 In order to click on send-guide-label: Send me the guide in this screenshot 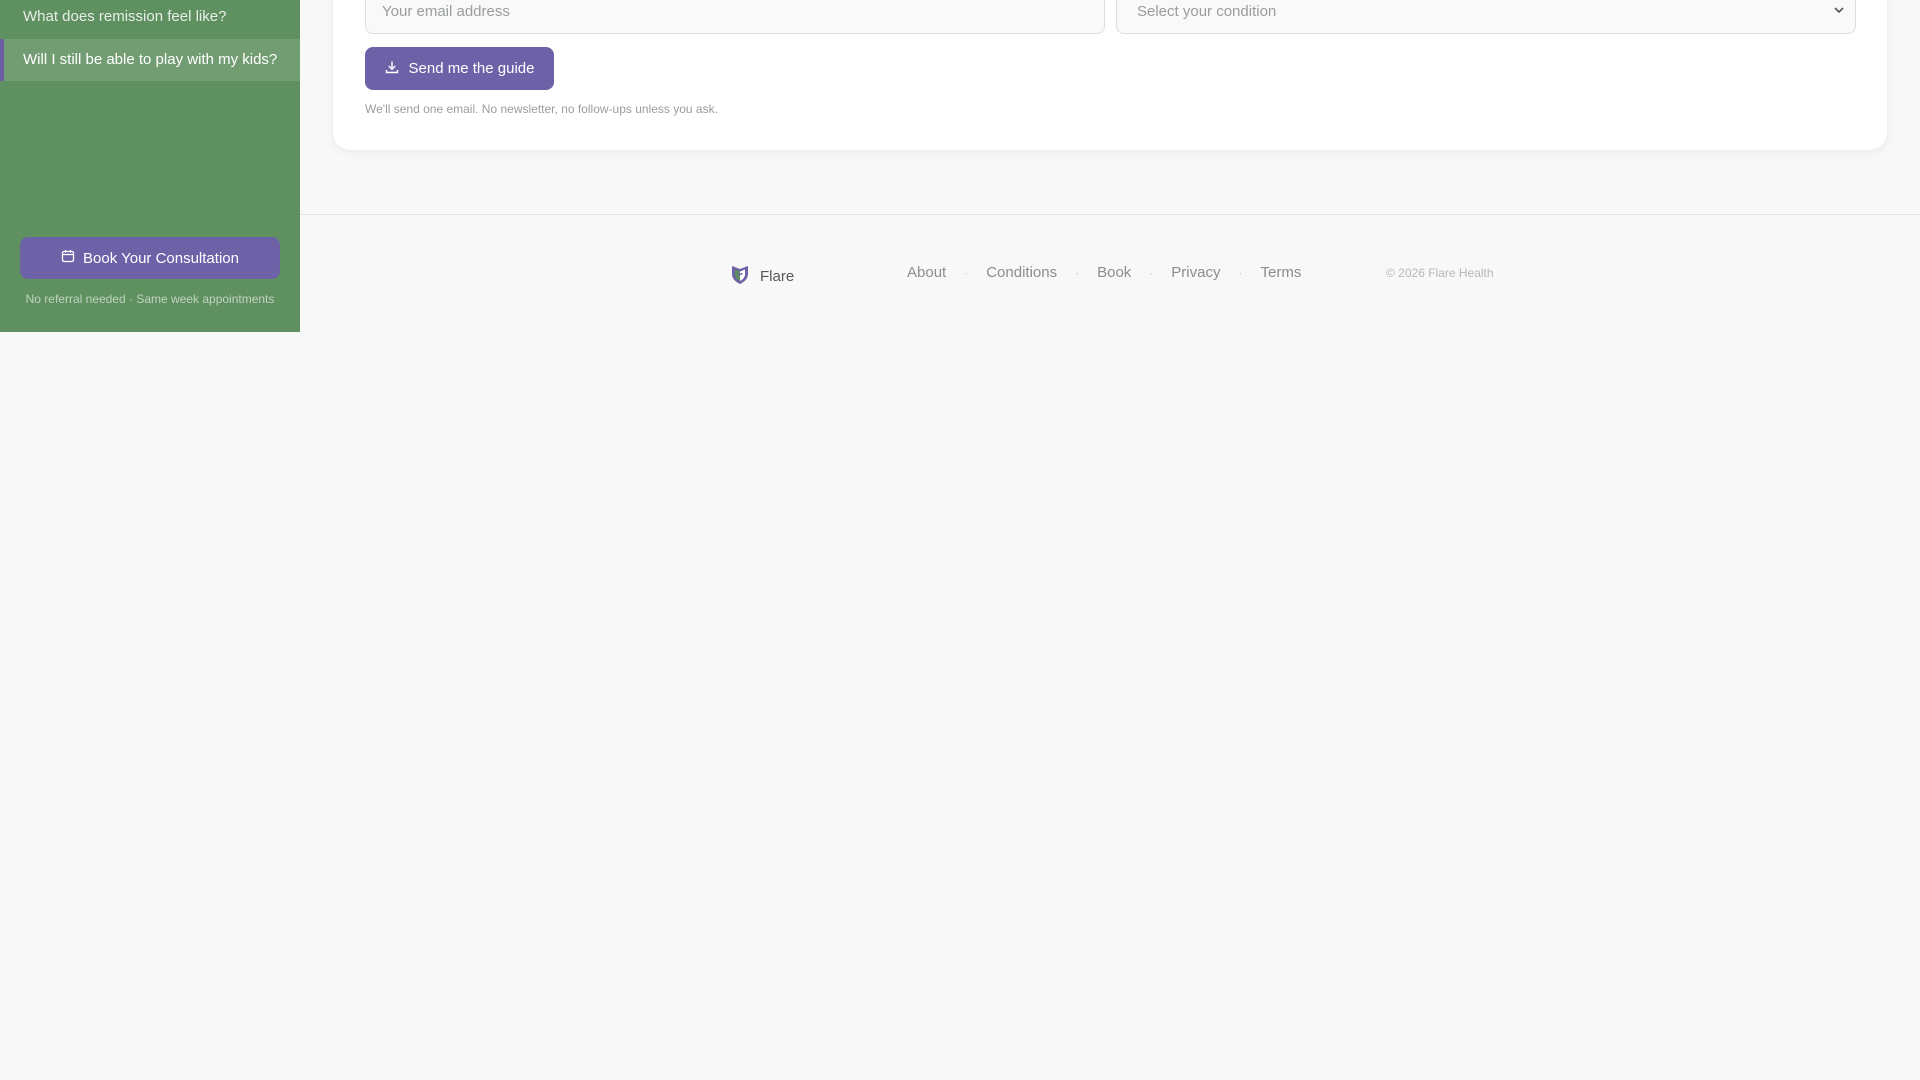, I will do `click(471, 68)`.